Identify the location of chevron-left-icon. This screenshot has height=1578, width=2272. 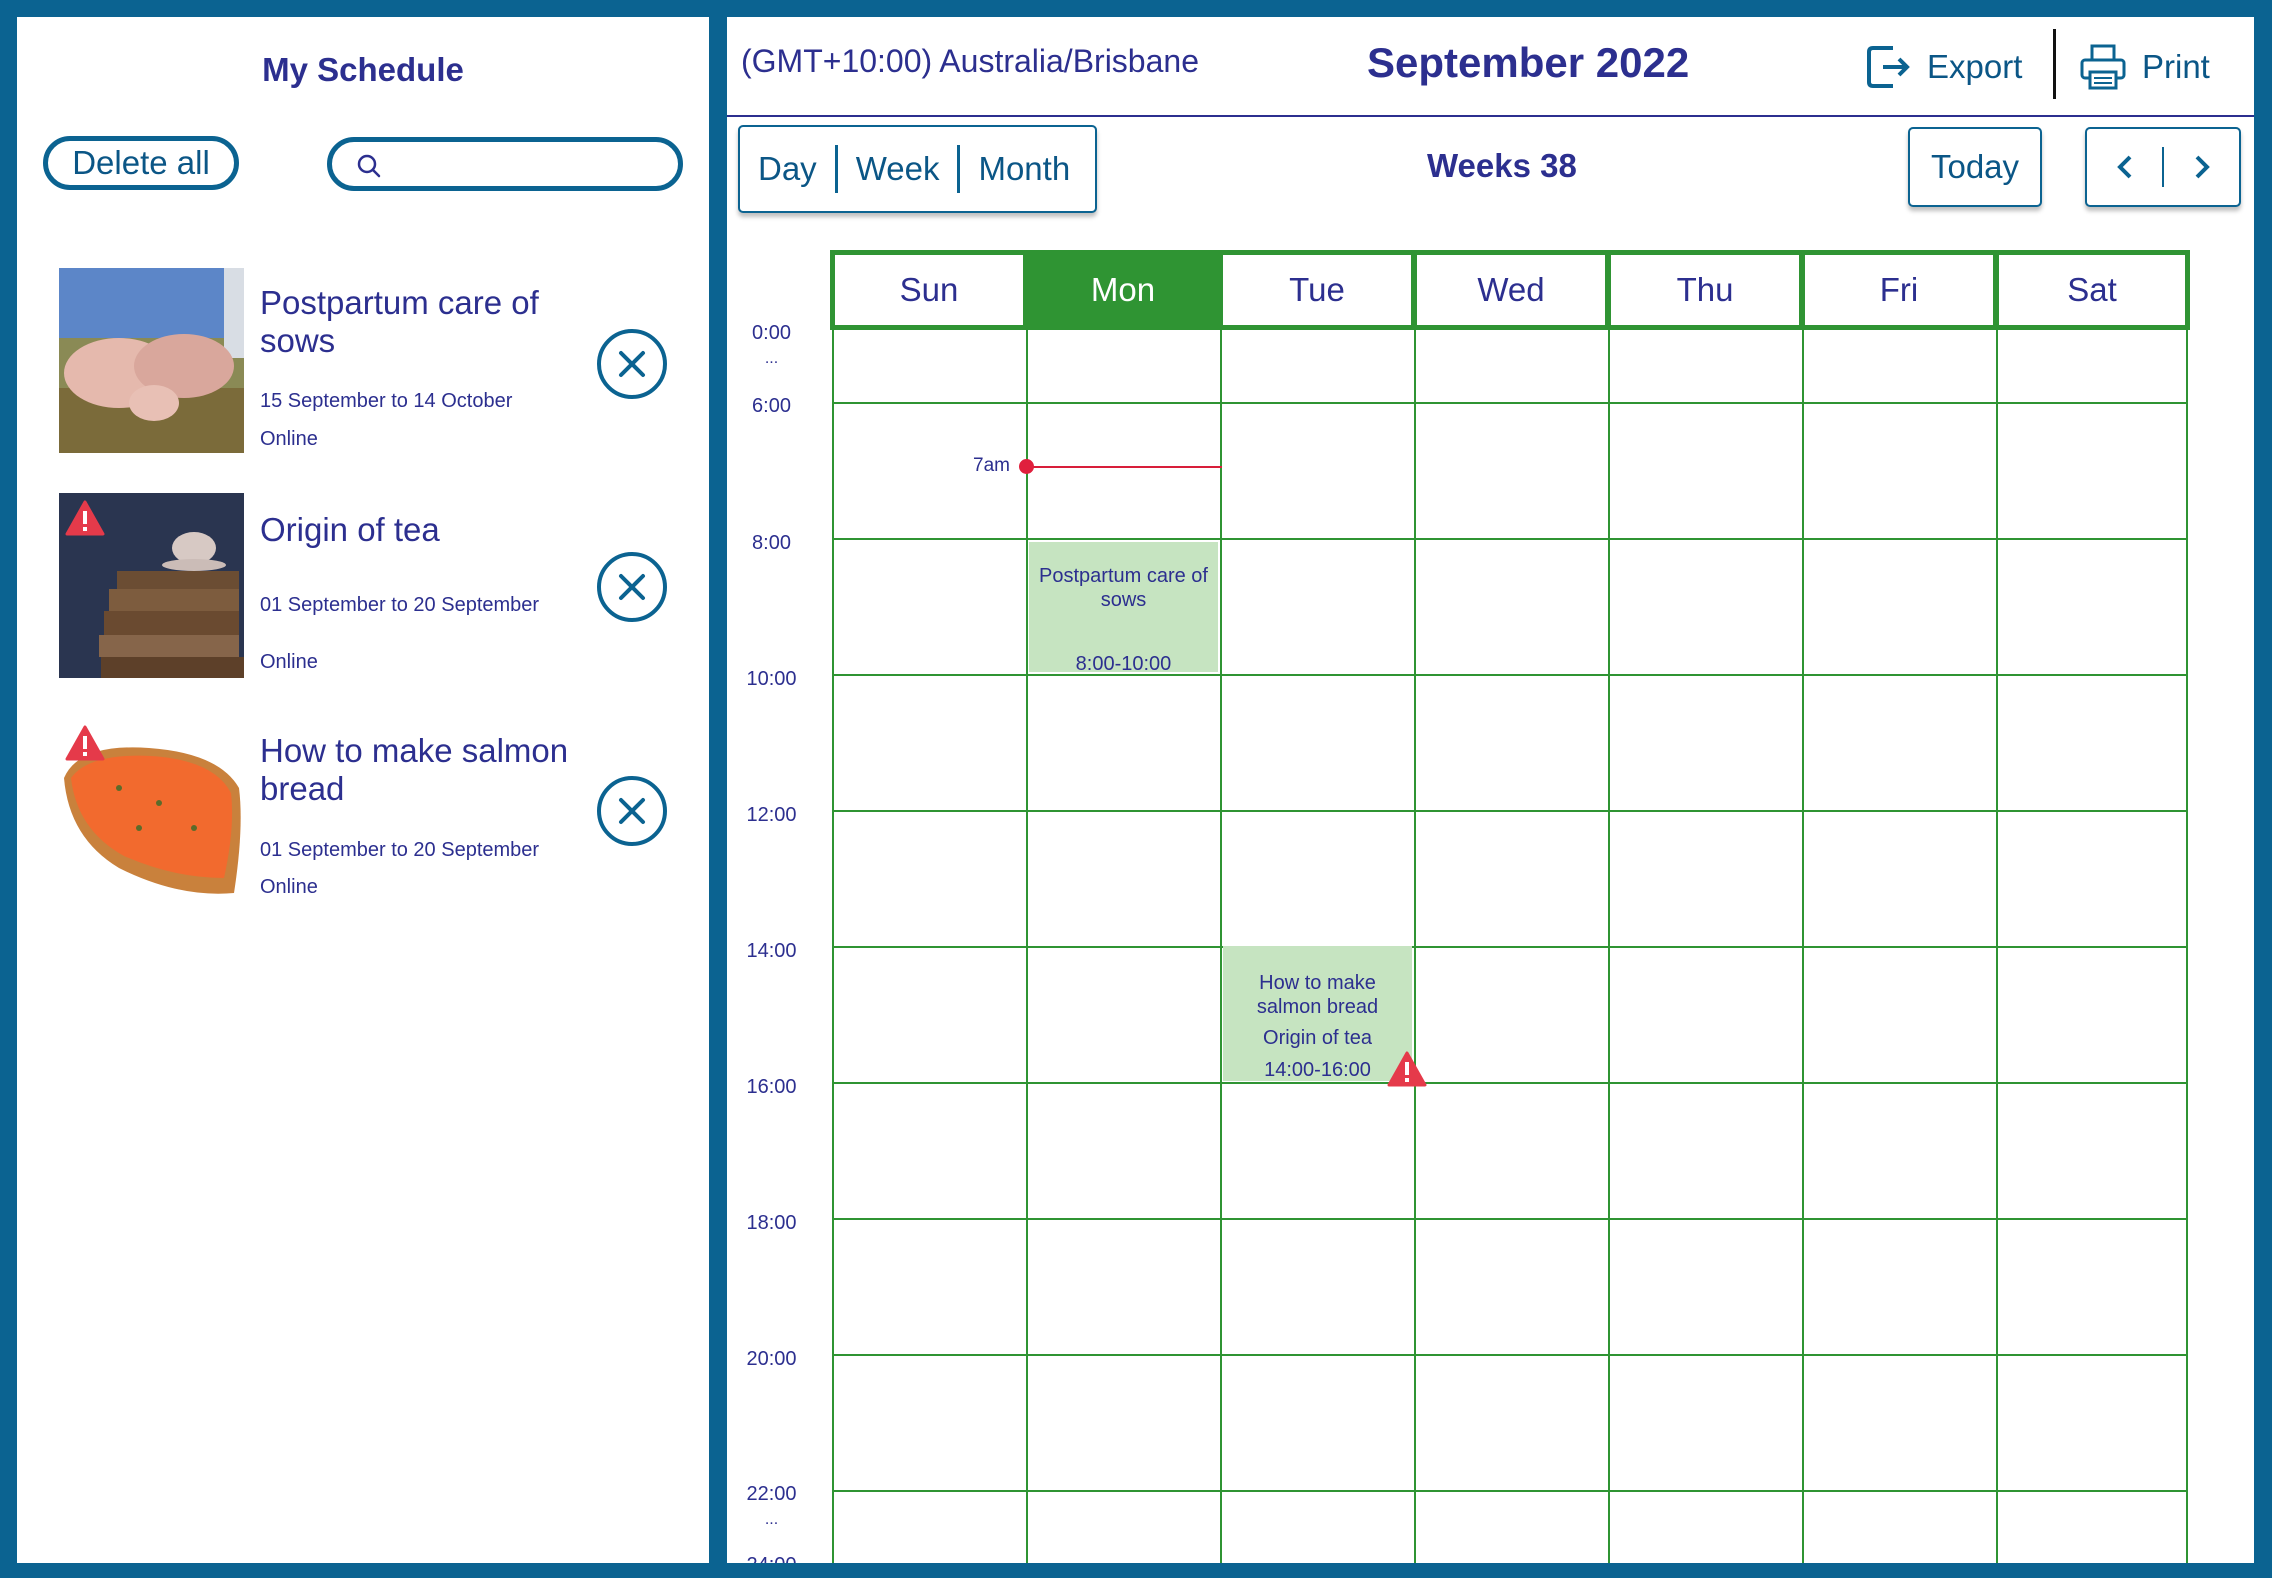
(2123, 167).